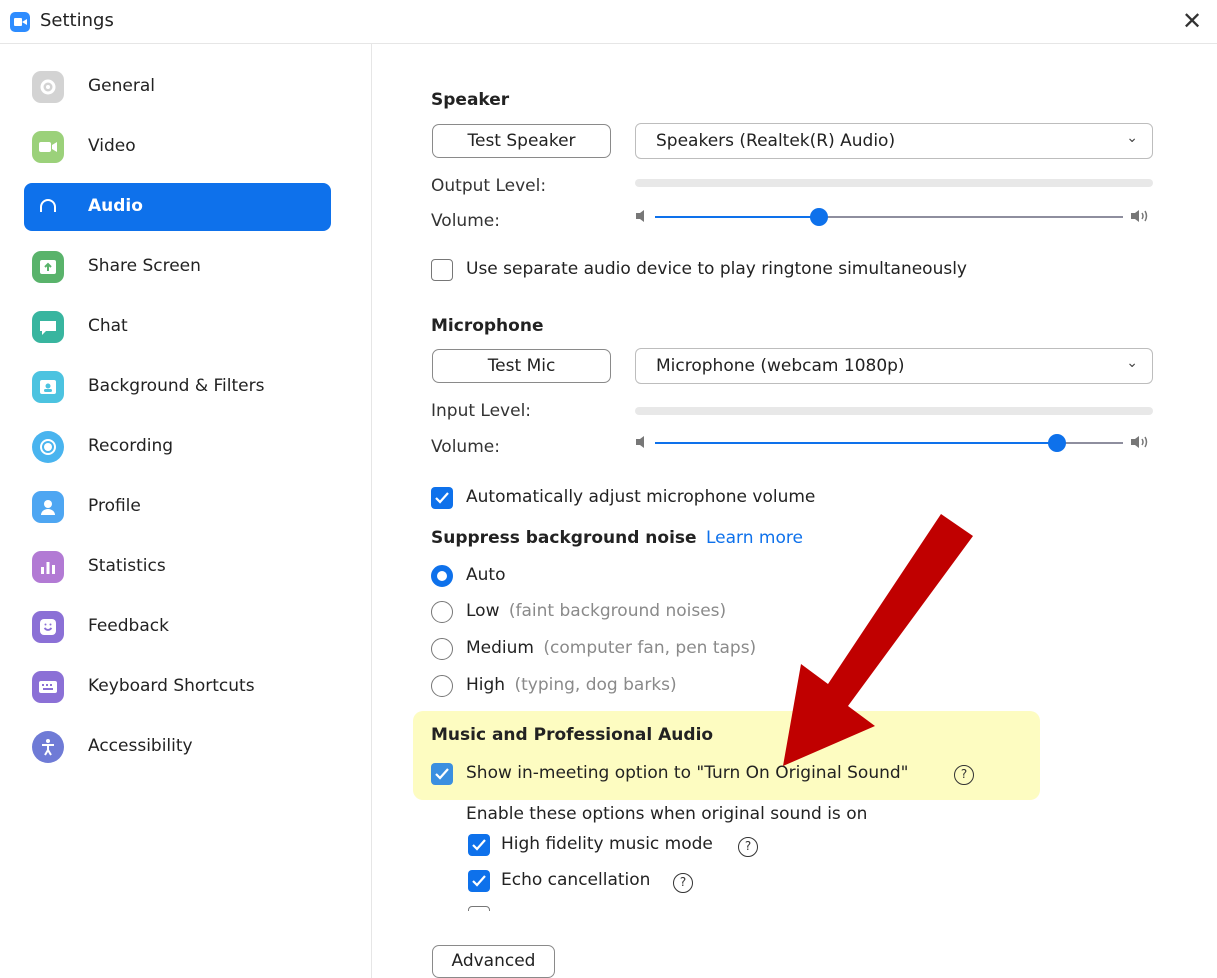 The image size is (1217, 978). Describe the element at coordinates (1141, 442) in the screenshot. I see `mic-volume-high-icon` at that location.